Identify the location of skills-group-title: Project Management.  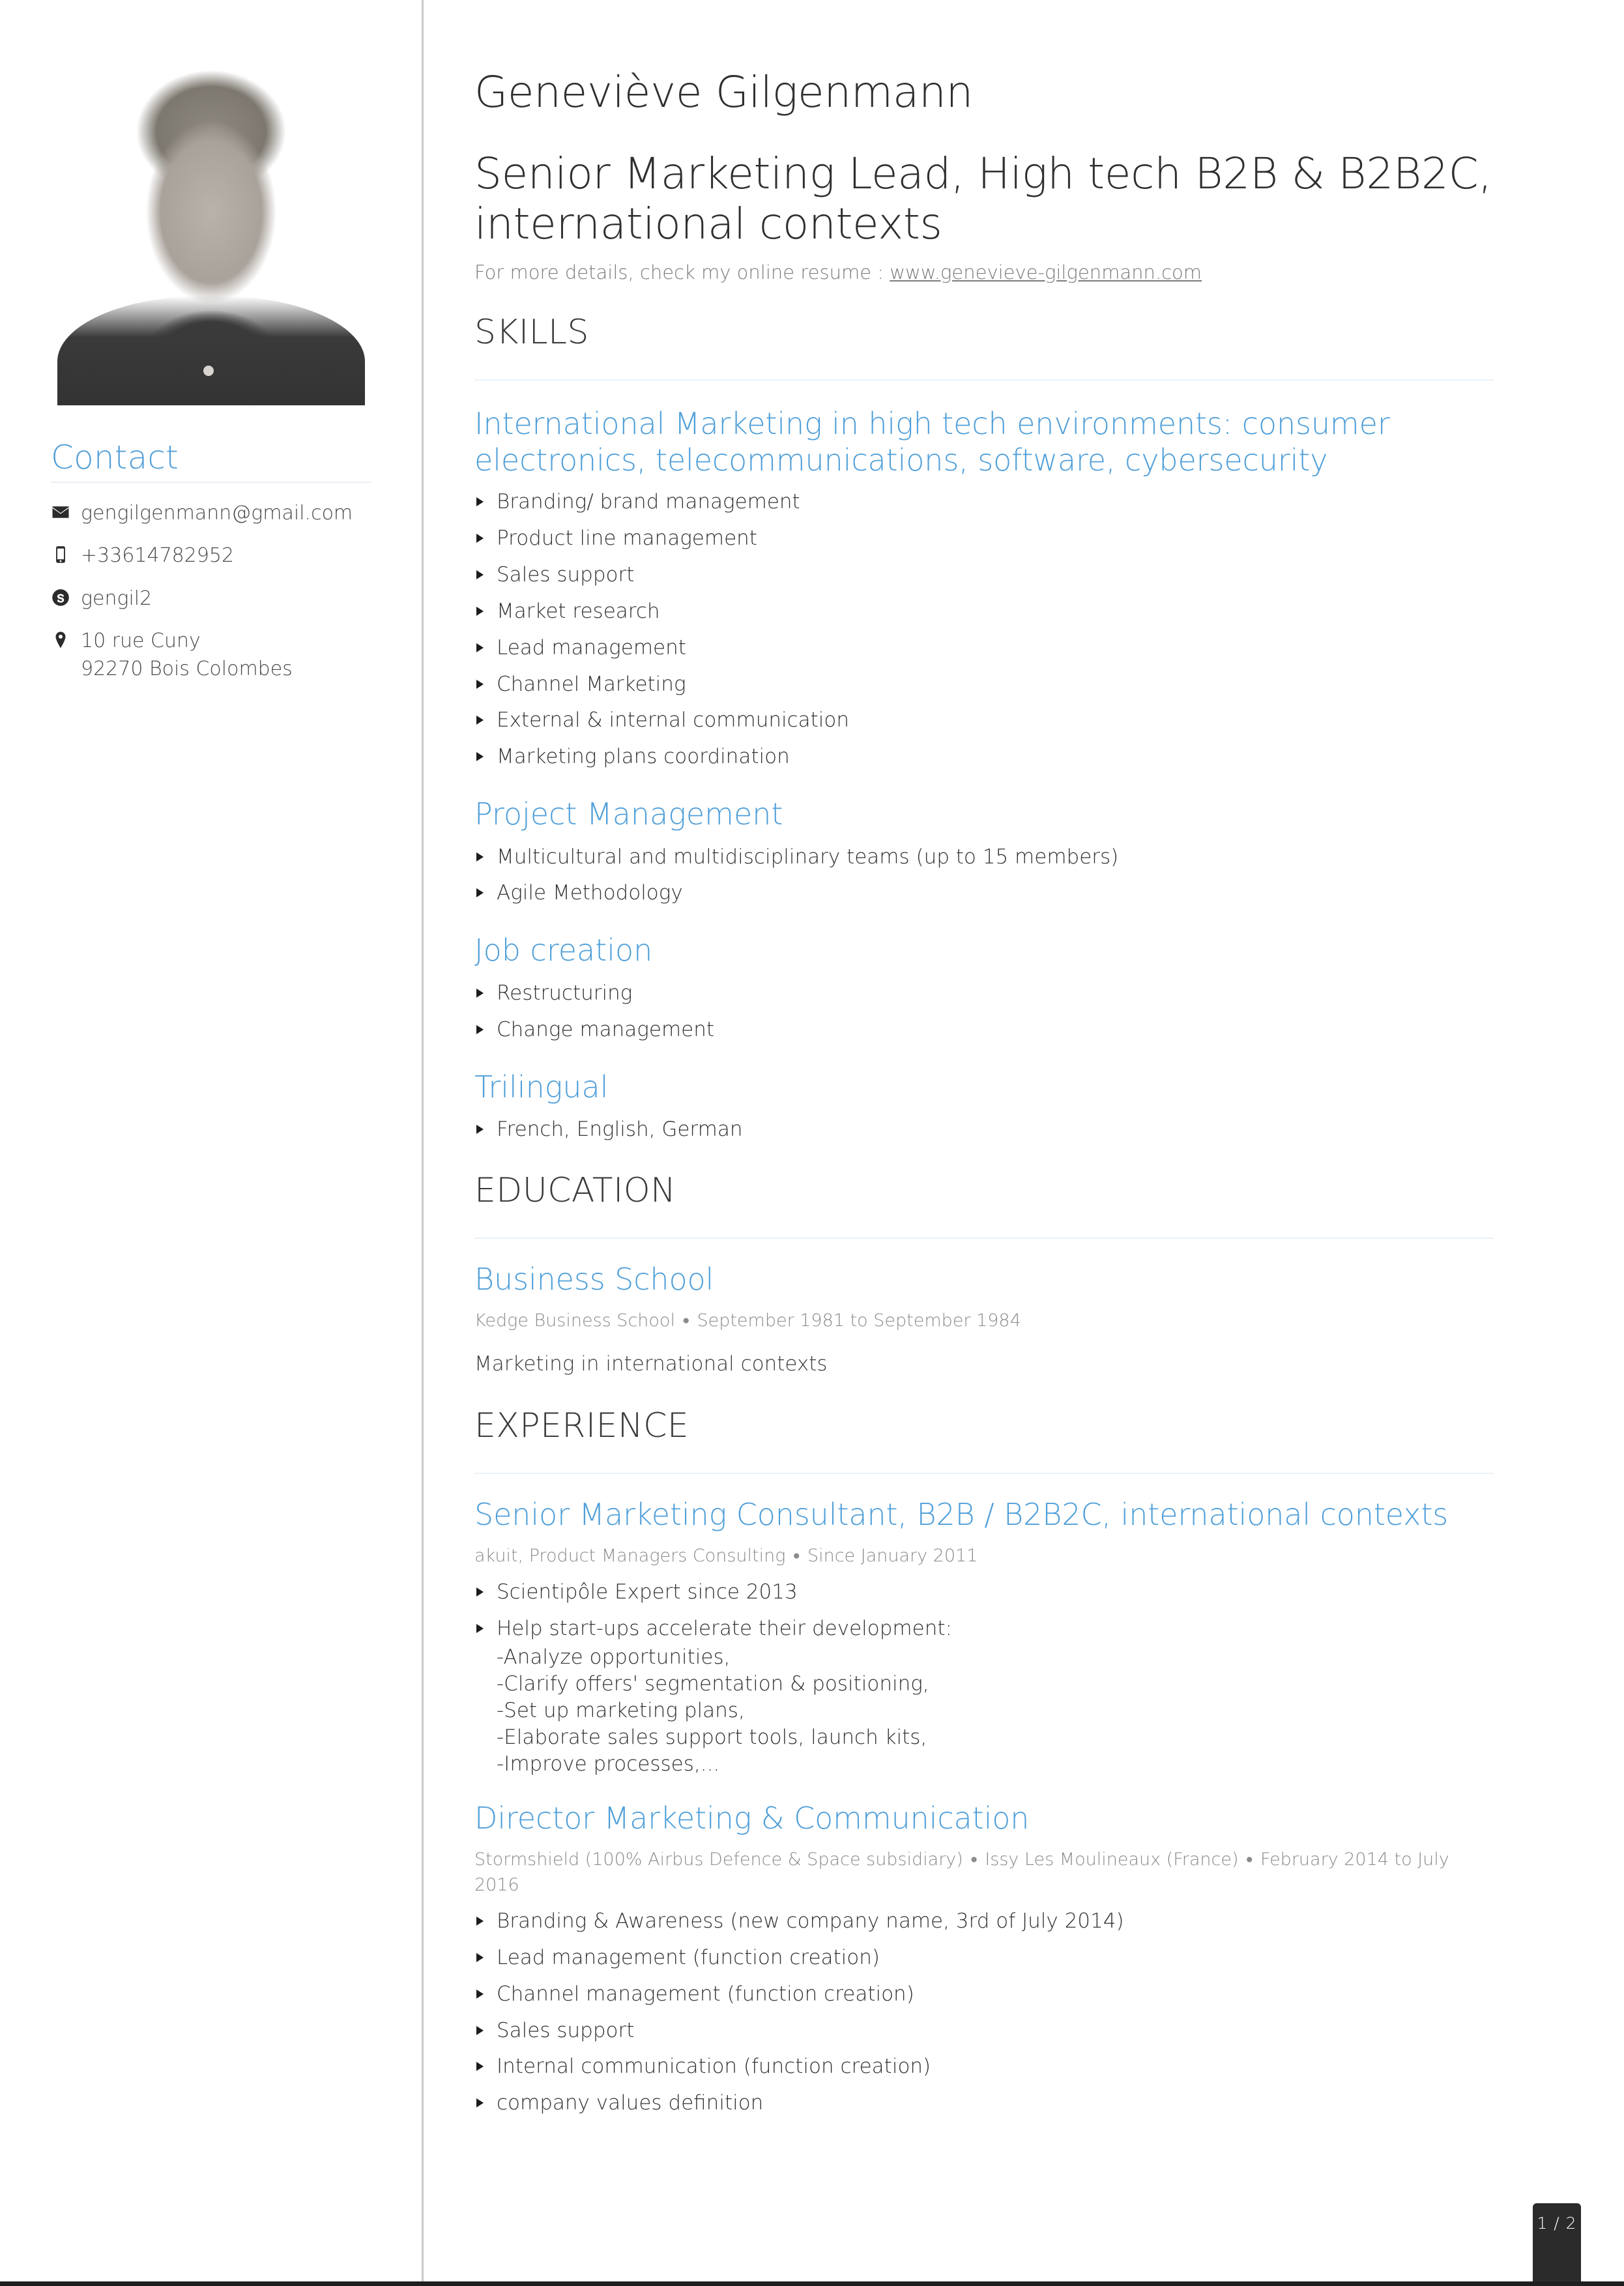
(629, 814).